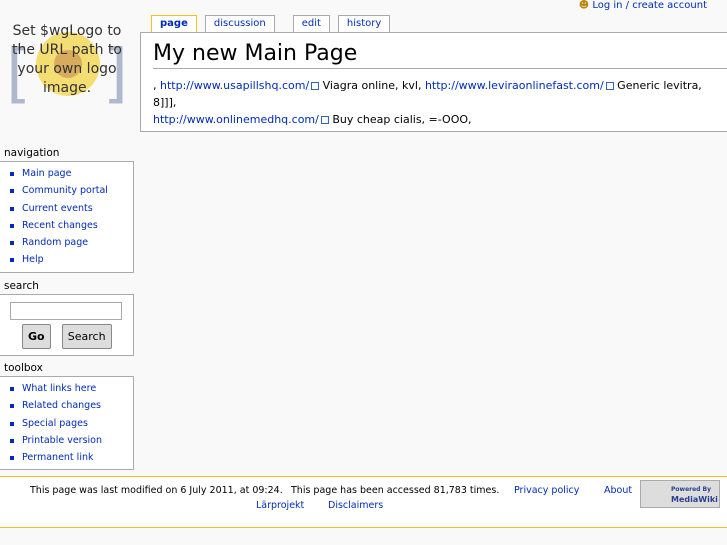  I want to click on nav-recent-changes: Recent changes, so click(60, 225).